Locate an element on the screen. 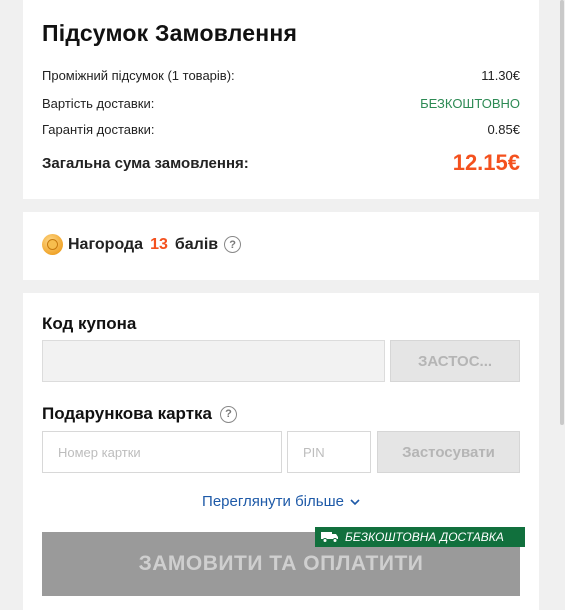  guarantee-row: Гарантія доставки: 0.85€ is located at coordinates (281, 129).